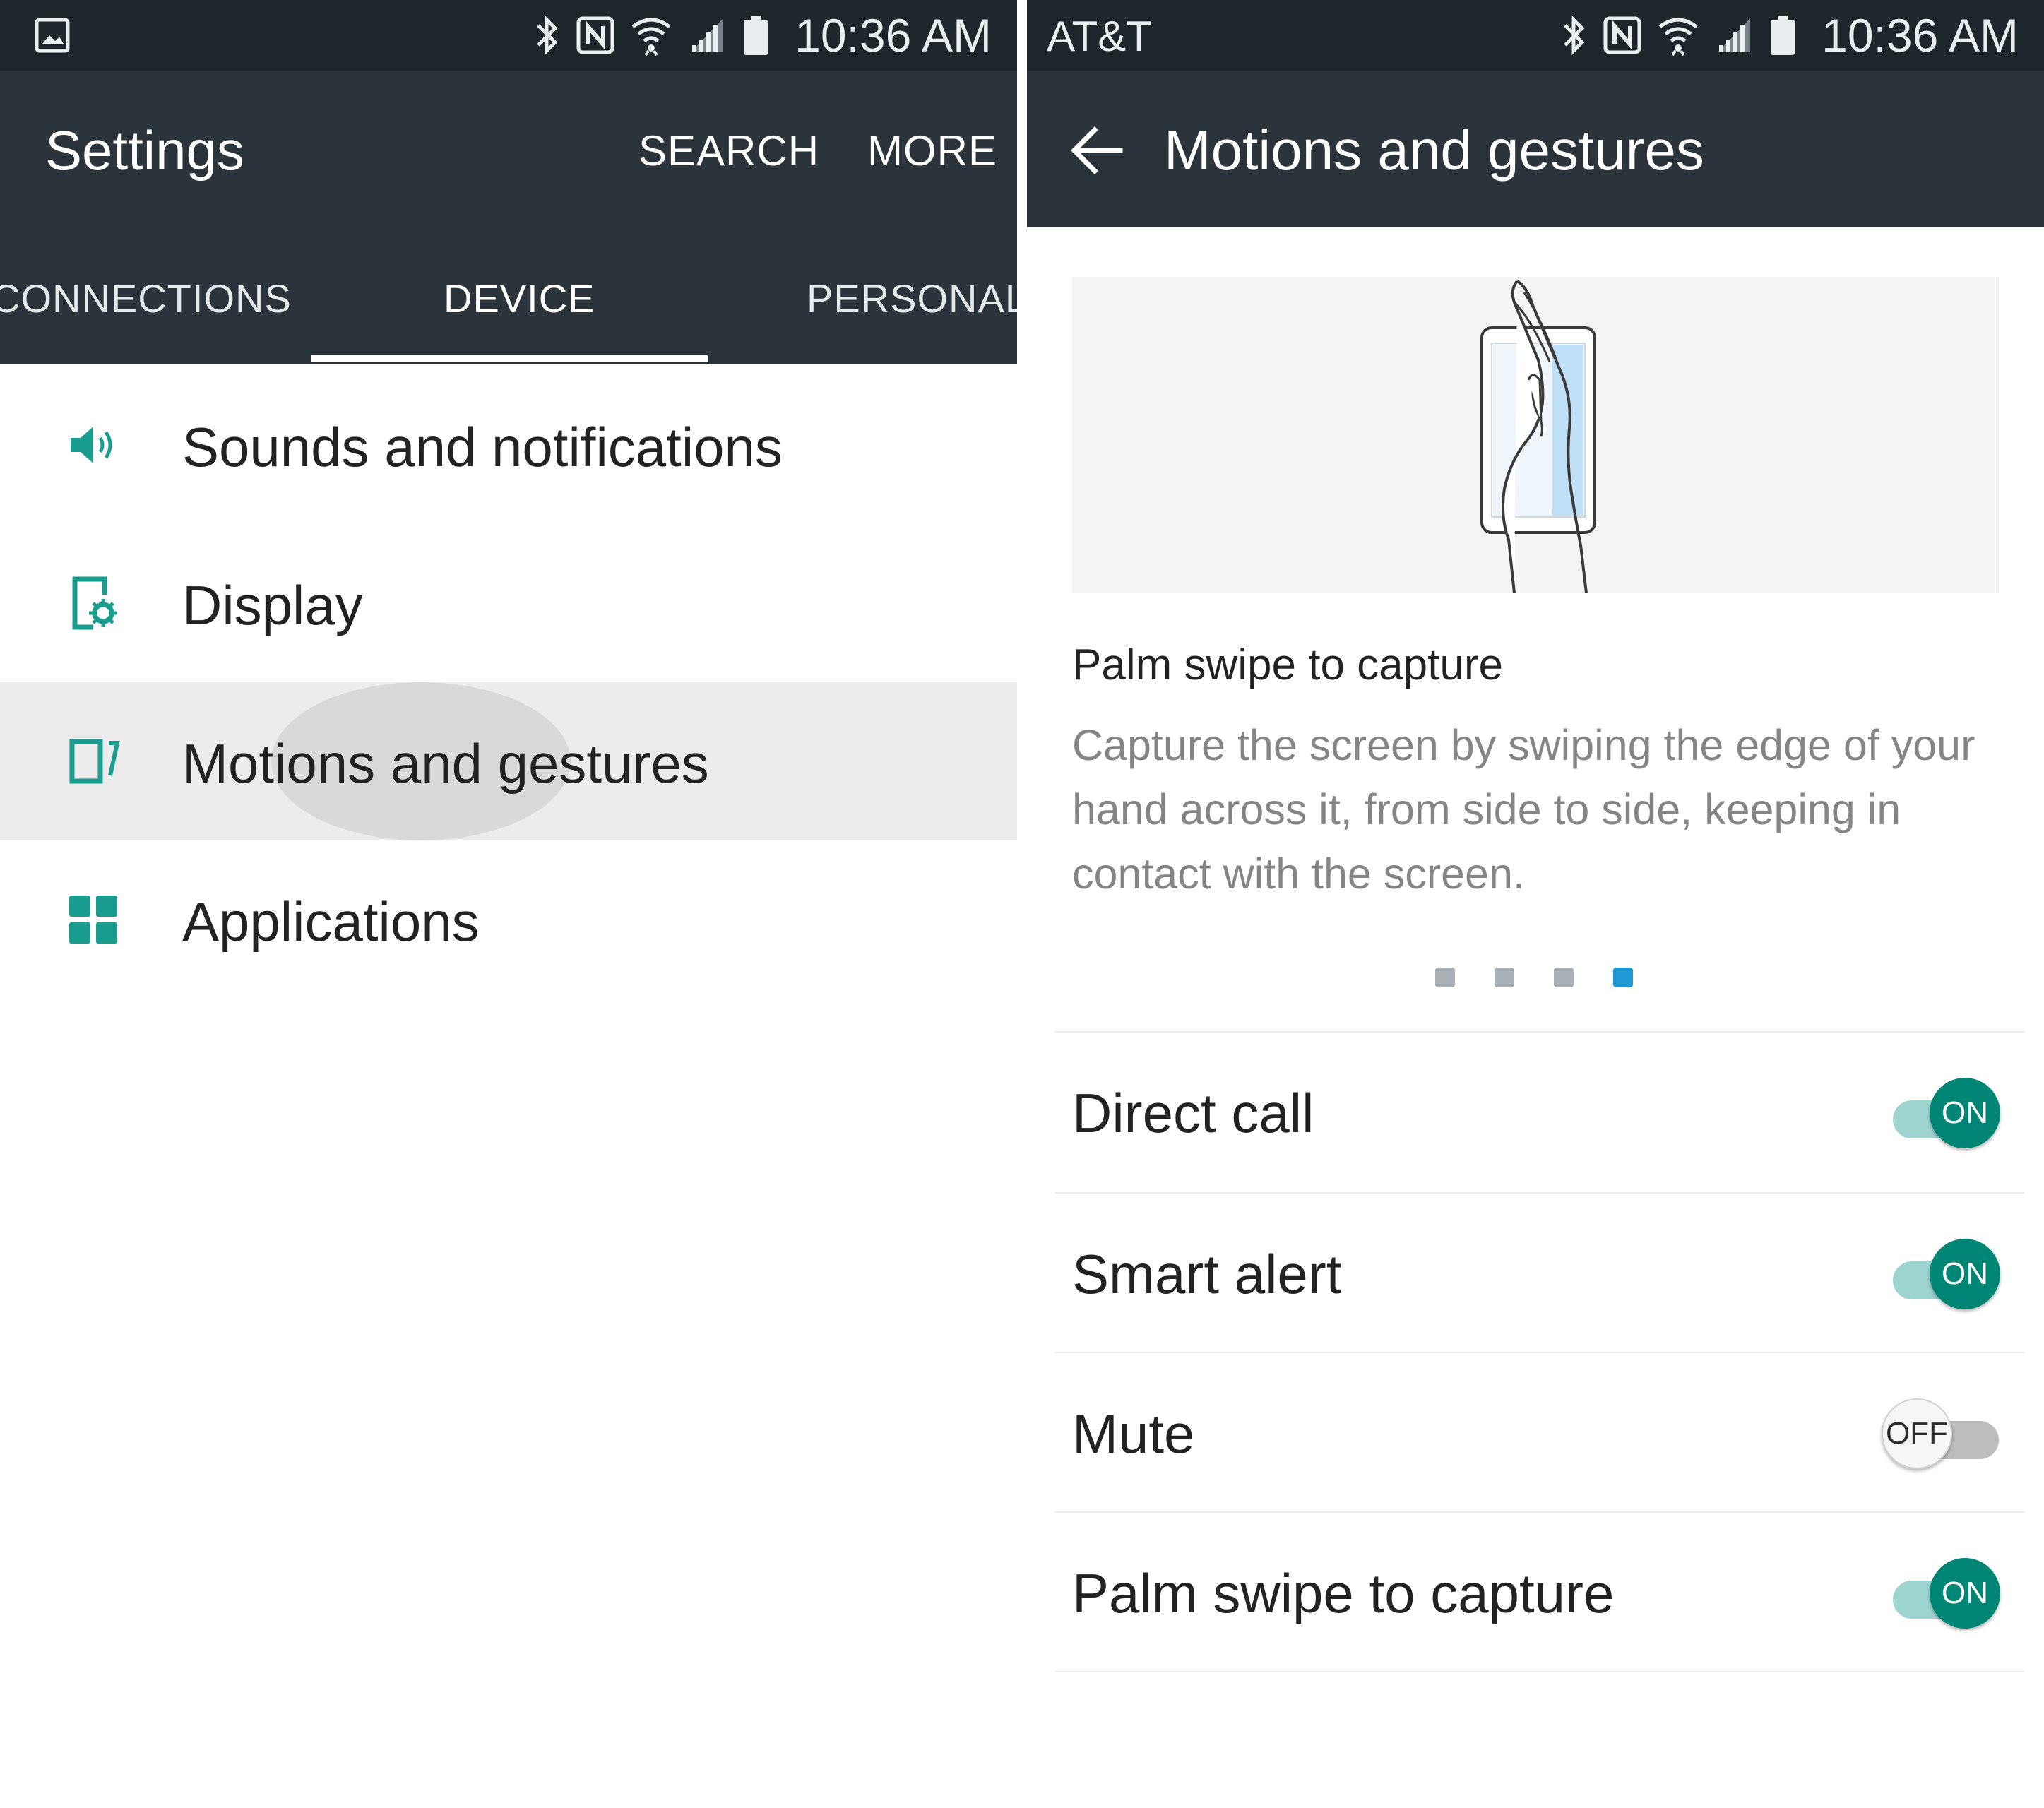 Image resolution: width=2044 pixels, height=1808 pixels. What do you see at coordinates (508, 603) in the screenshot?
I see `settings-item-display: Display` at bounding box center [508, 603].